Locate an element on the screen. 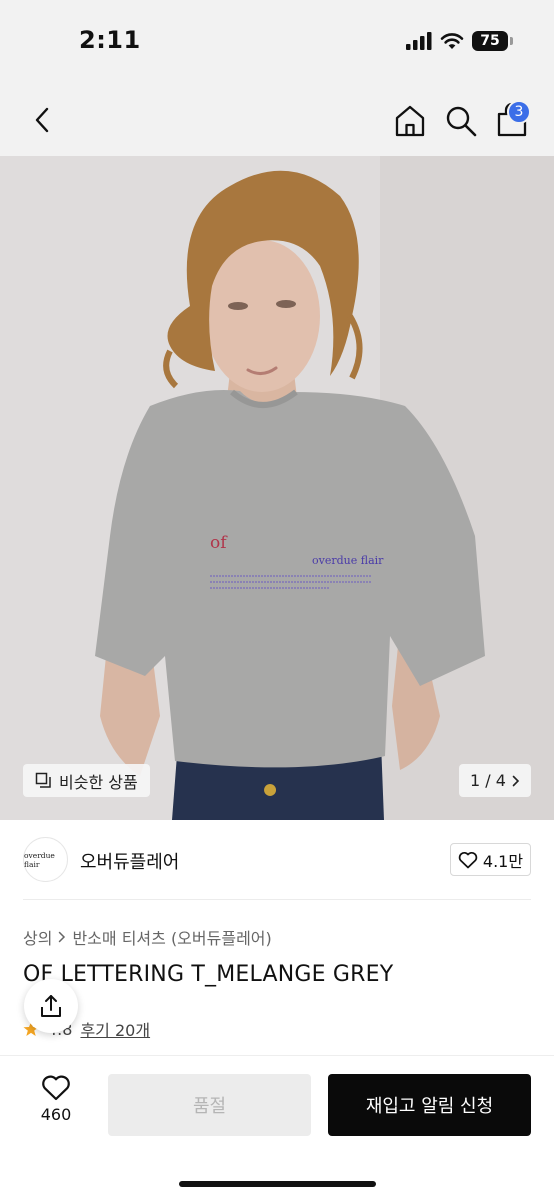 This screenshot has height=1200, width=554. copy-icon is located at coordinates (43, 780).